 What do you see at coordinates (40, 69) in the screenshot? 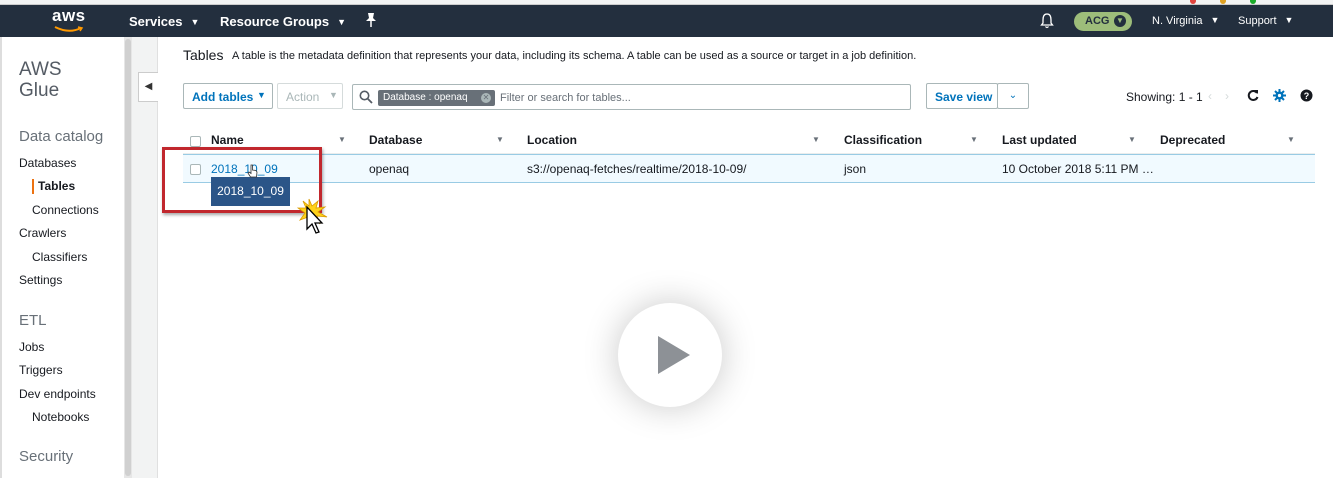
I see `sidebar-title-aws: AWS` at bounding box center [40, 69].